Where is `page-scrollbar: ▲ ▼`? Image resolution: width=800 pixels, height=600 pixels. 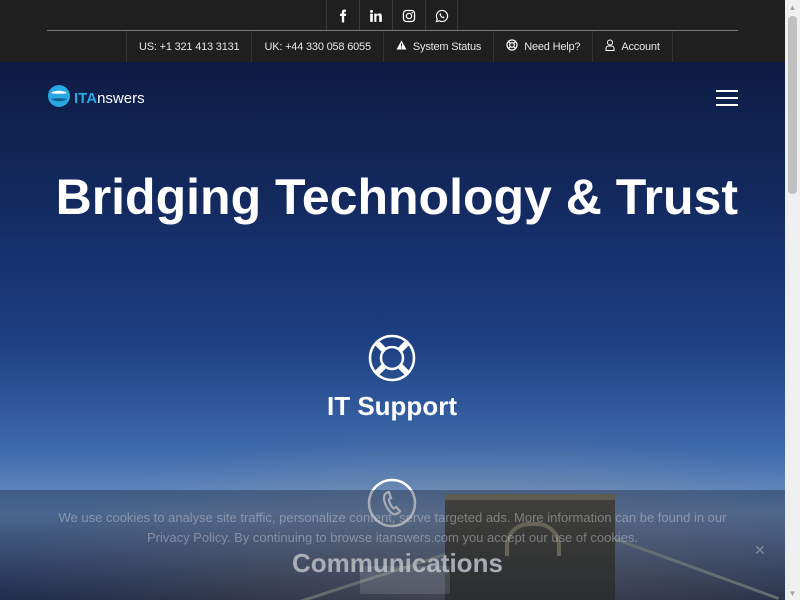 page-scrollbar: ▲ ▼ is located at coordinates (792, 300).